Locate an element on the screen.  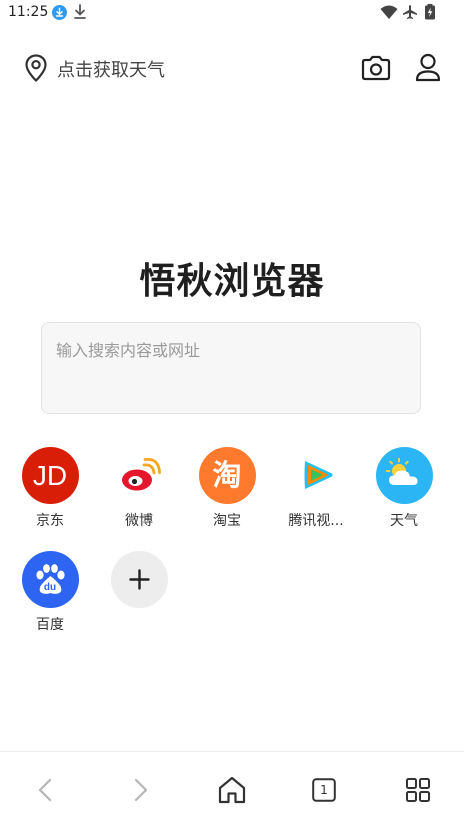
weibo-icon is located at coordinates (139, 475).